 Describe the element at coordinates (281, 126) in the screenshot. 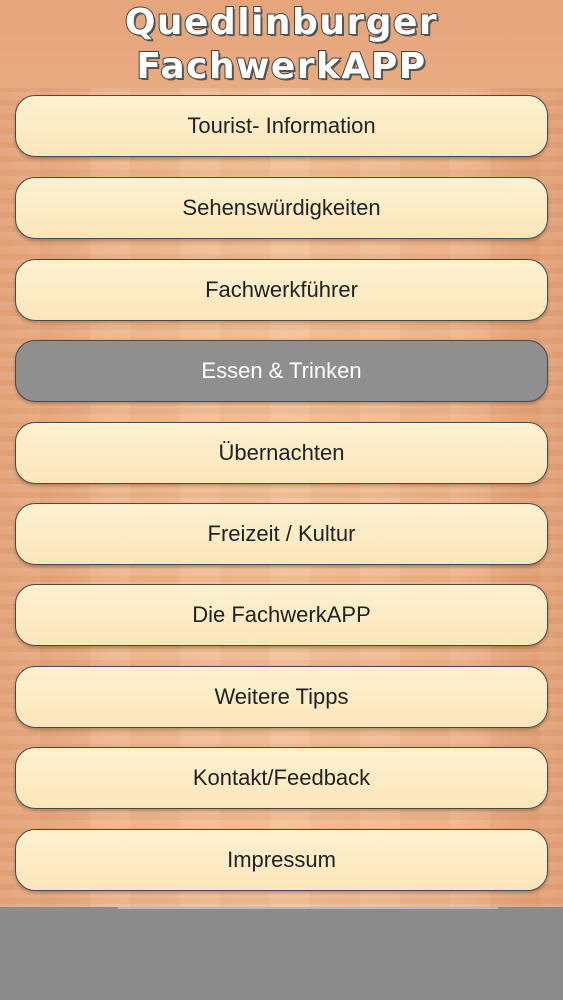

I see `menu-button-tourist-information: Tourist- Information` at that location.